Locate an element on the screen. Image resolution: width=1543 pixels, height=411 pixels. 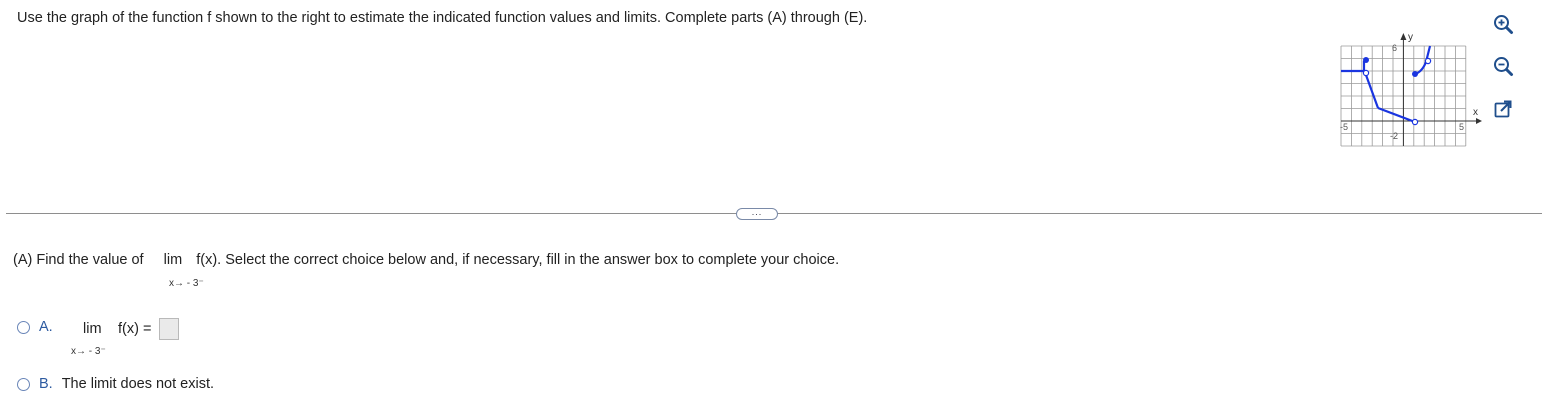
choice-a-answer-box is located at coordinates (169, 329).